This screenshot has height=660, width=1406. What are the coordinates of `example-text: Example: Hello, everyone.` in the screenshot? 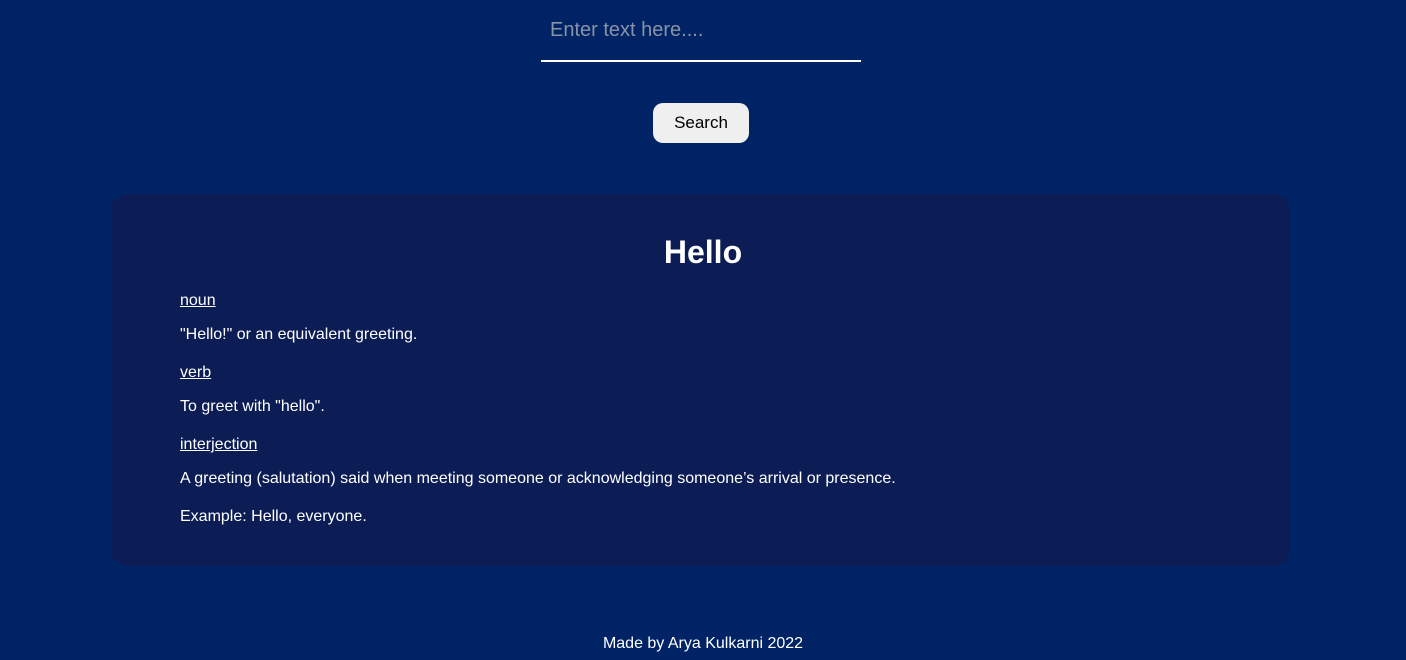 It's located at (273, 516).